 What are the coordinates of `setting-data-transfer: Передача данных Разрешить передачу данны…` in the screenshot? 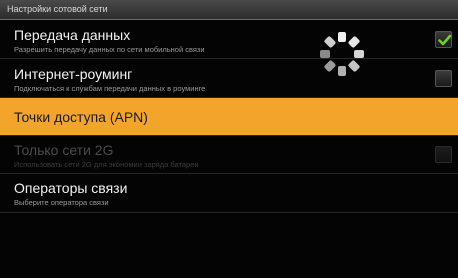 It's located at (229, 39).